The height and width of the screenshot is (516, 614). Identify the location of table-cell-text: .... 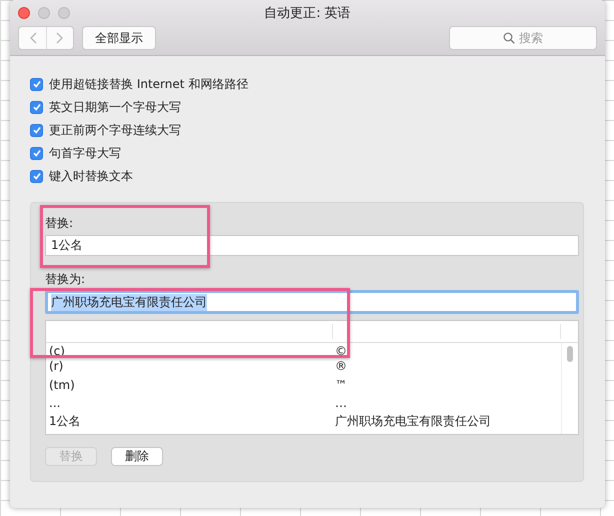
(55, 403).